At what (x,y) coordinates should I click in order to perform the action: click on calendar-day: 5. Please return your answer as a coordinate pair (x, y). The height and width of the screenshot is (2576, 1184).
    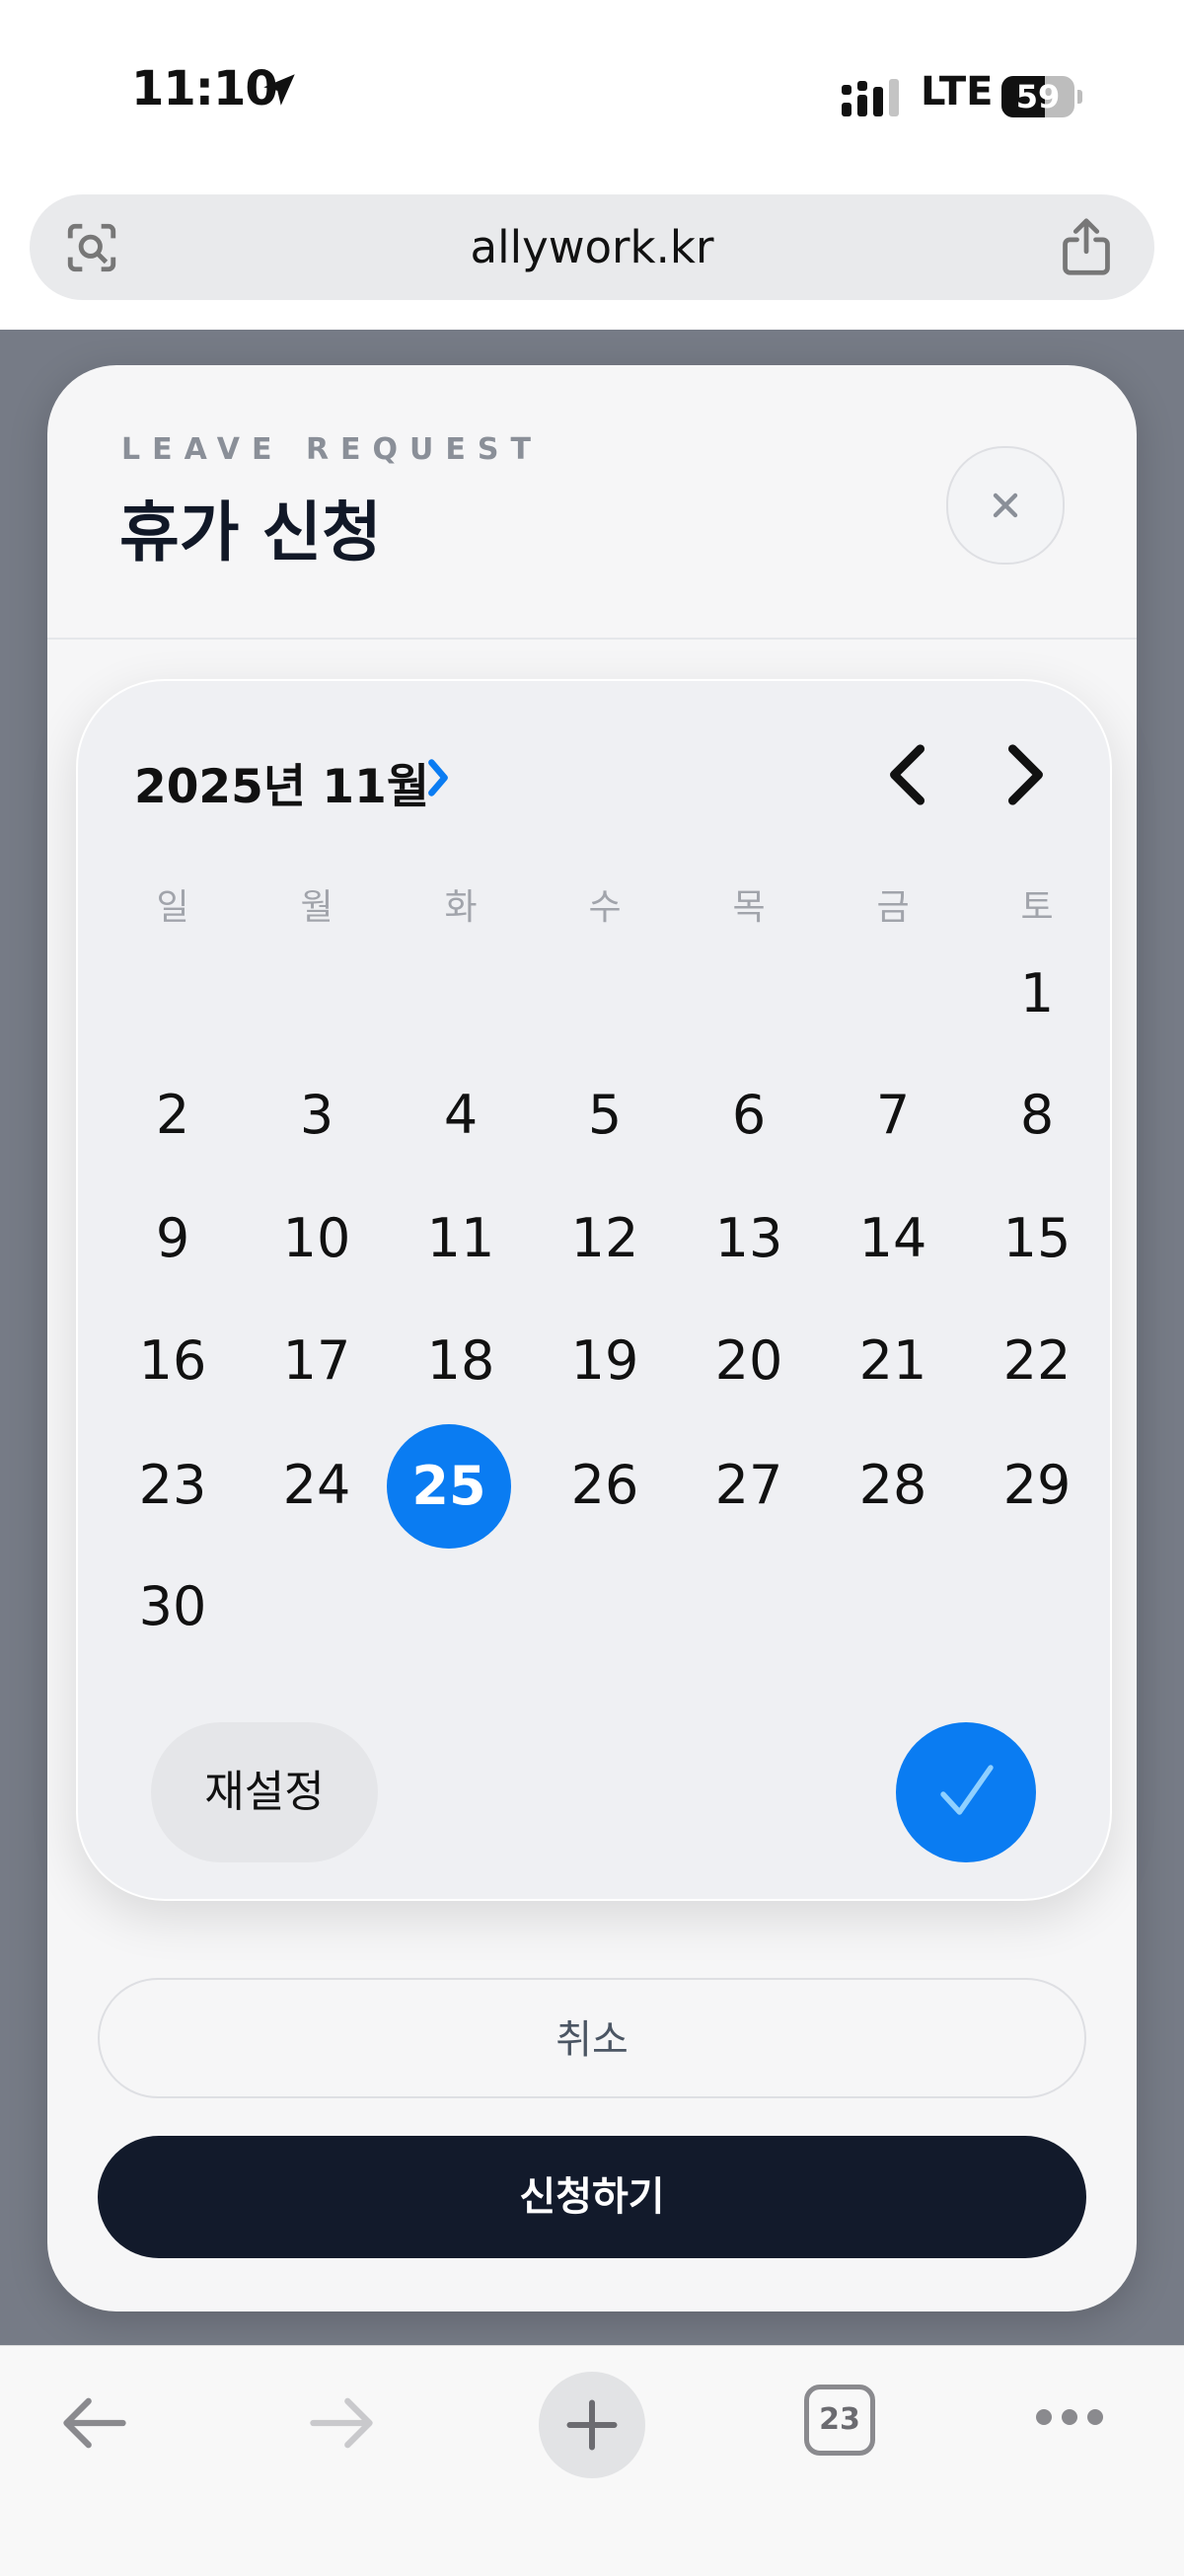
    Looking at the image, I should click on (605, 1115).